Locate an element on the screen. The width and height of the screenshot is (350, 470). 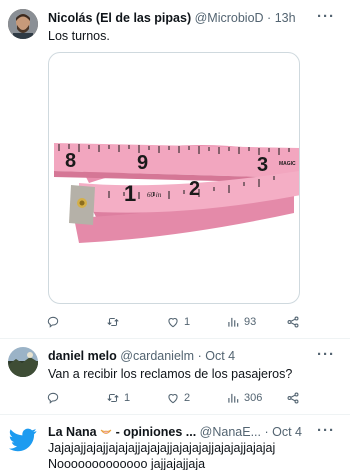
views-count: 306 is located at coordinates (253, 398).